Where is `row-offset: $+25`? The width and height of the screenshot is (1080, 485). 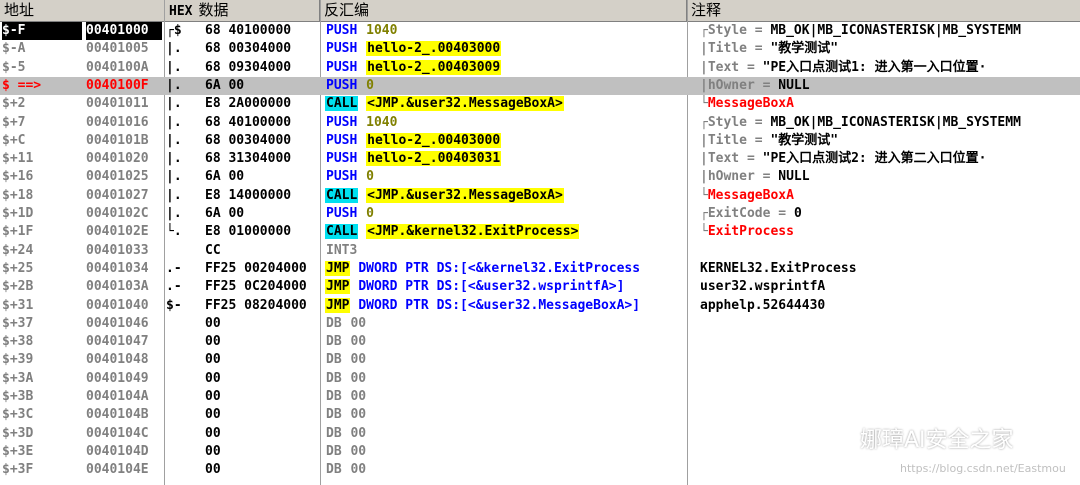 row-offset: $+25 is located at coordinates (18, 268).